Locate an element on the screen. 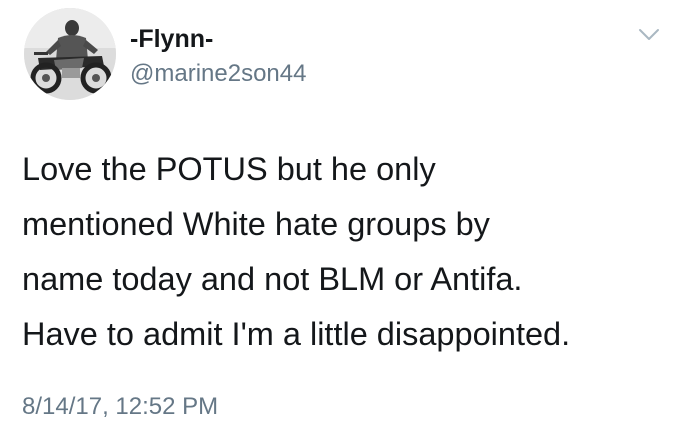  avatar-photo is located at coordinates (70, 54).